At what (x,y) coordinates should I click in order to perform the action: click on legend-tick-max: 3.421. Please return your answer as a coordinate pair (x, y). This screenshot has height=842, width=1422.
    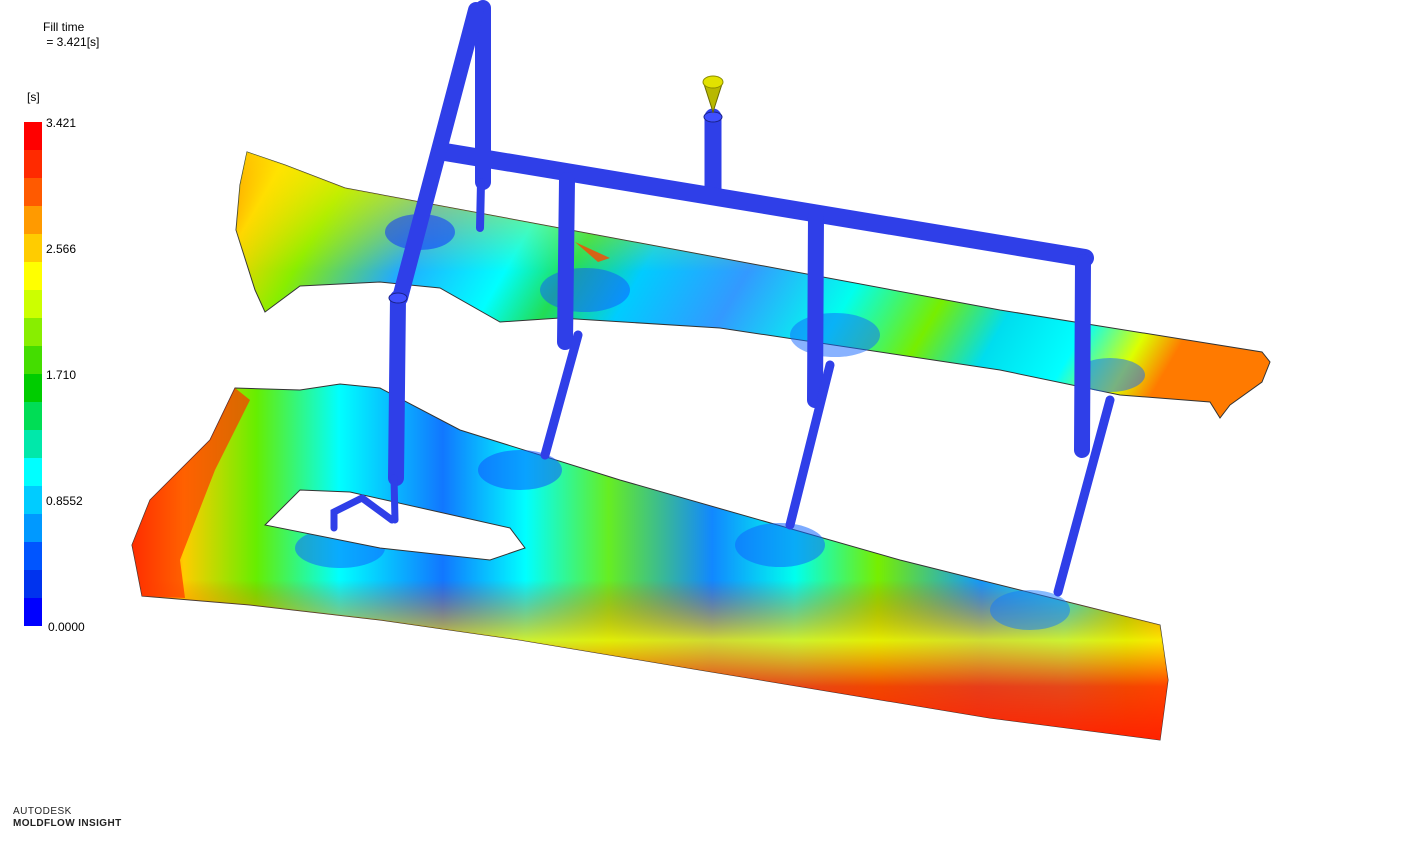
    Looking at the image, I should click on (61, 123).